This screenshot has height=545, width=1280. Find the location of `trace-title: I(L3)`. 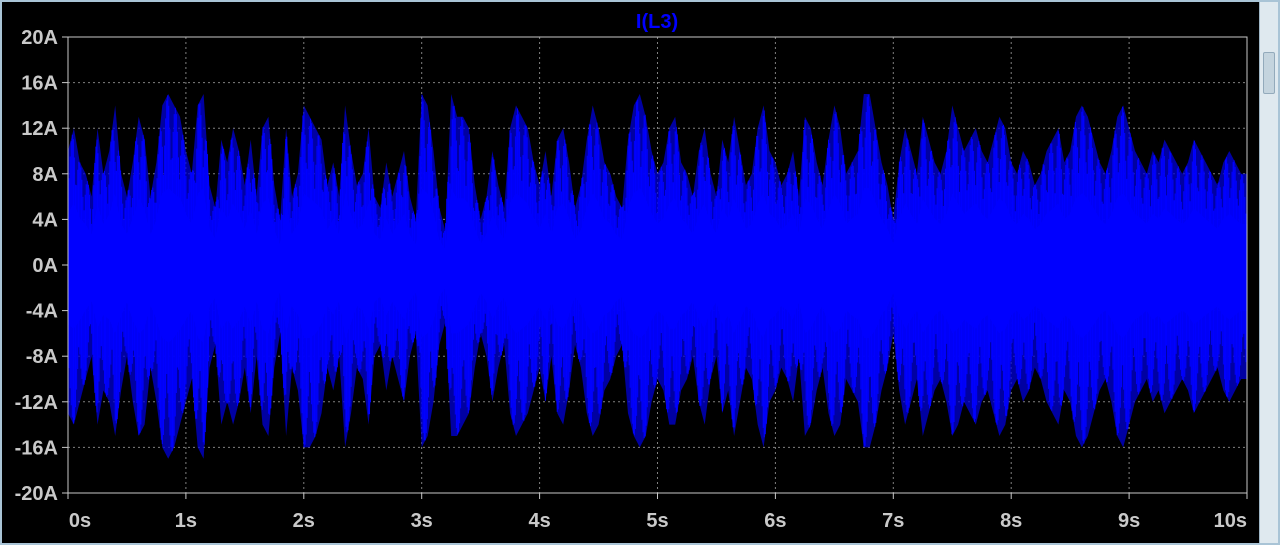

trace-title: I(L3) is located at coordinates (657, 22).